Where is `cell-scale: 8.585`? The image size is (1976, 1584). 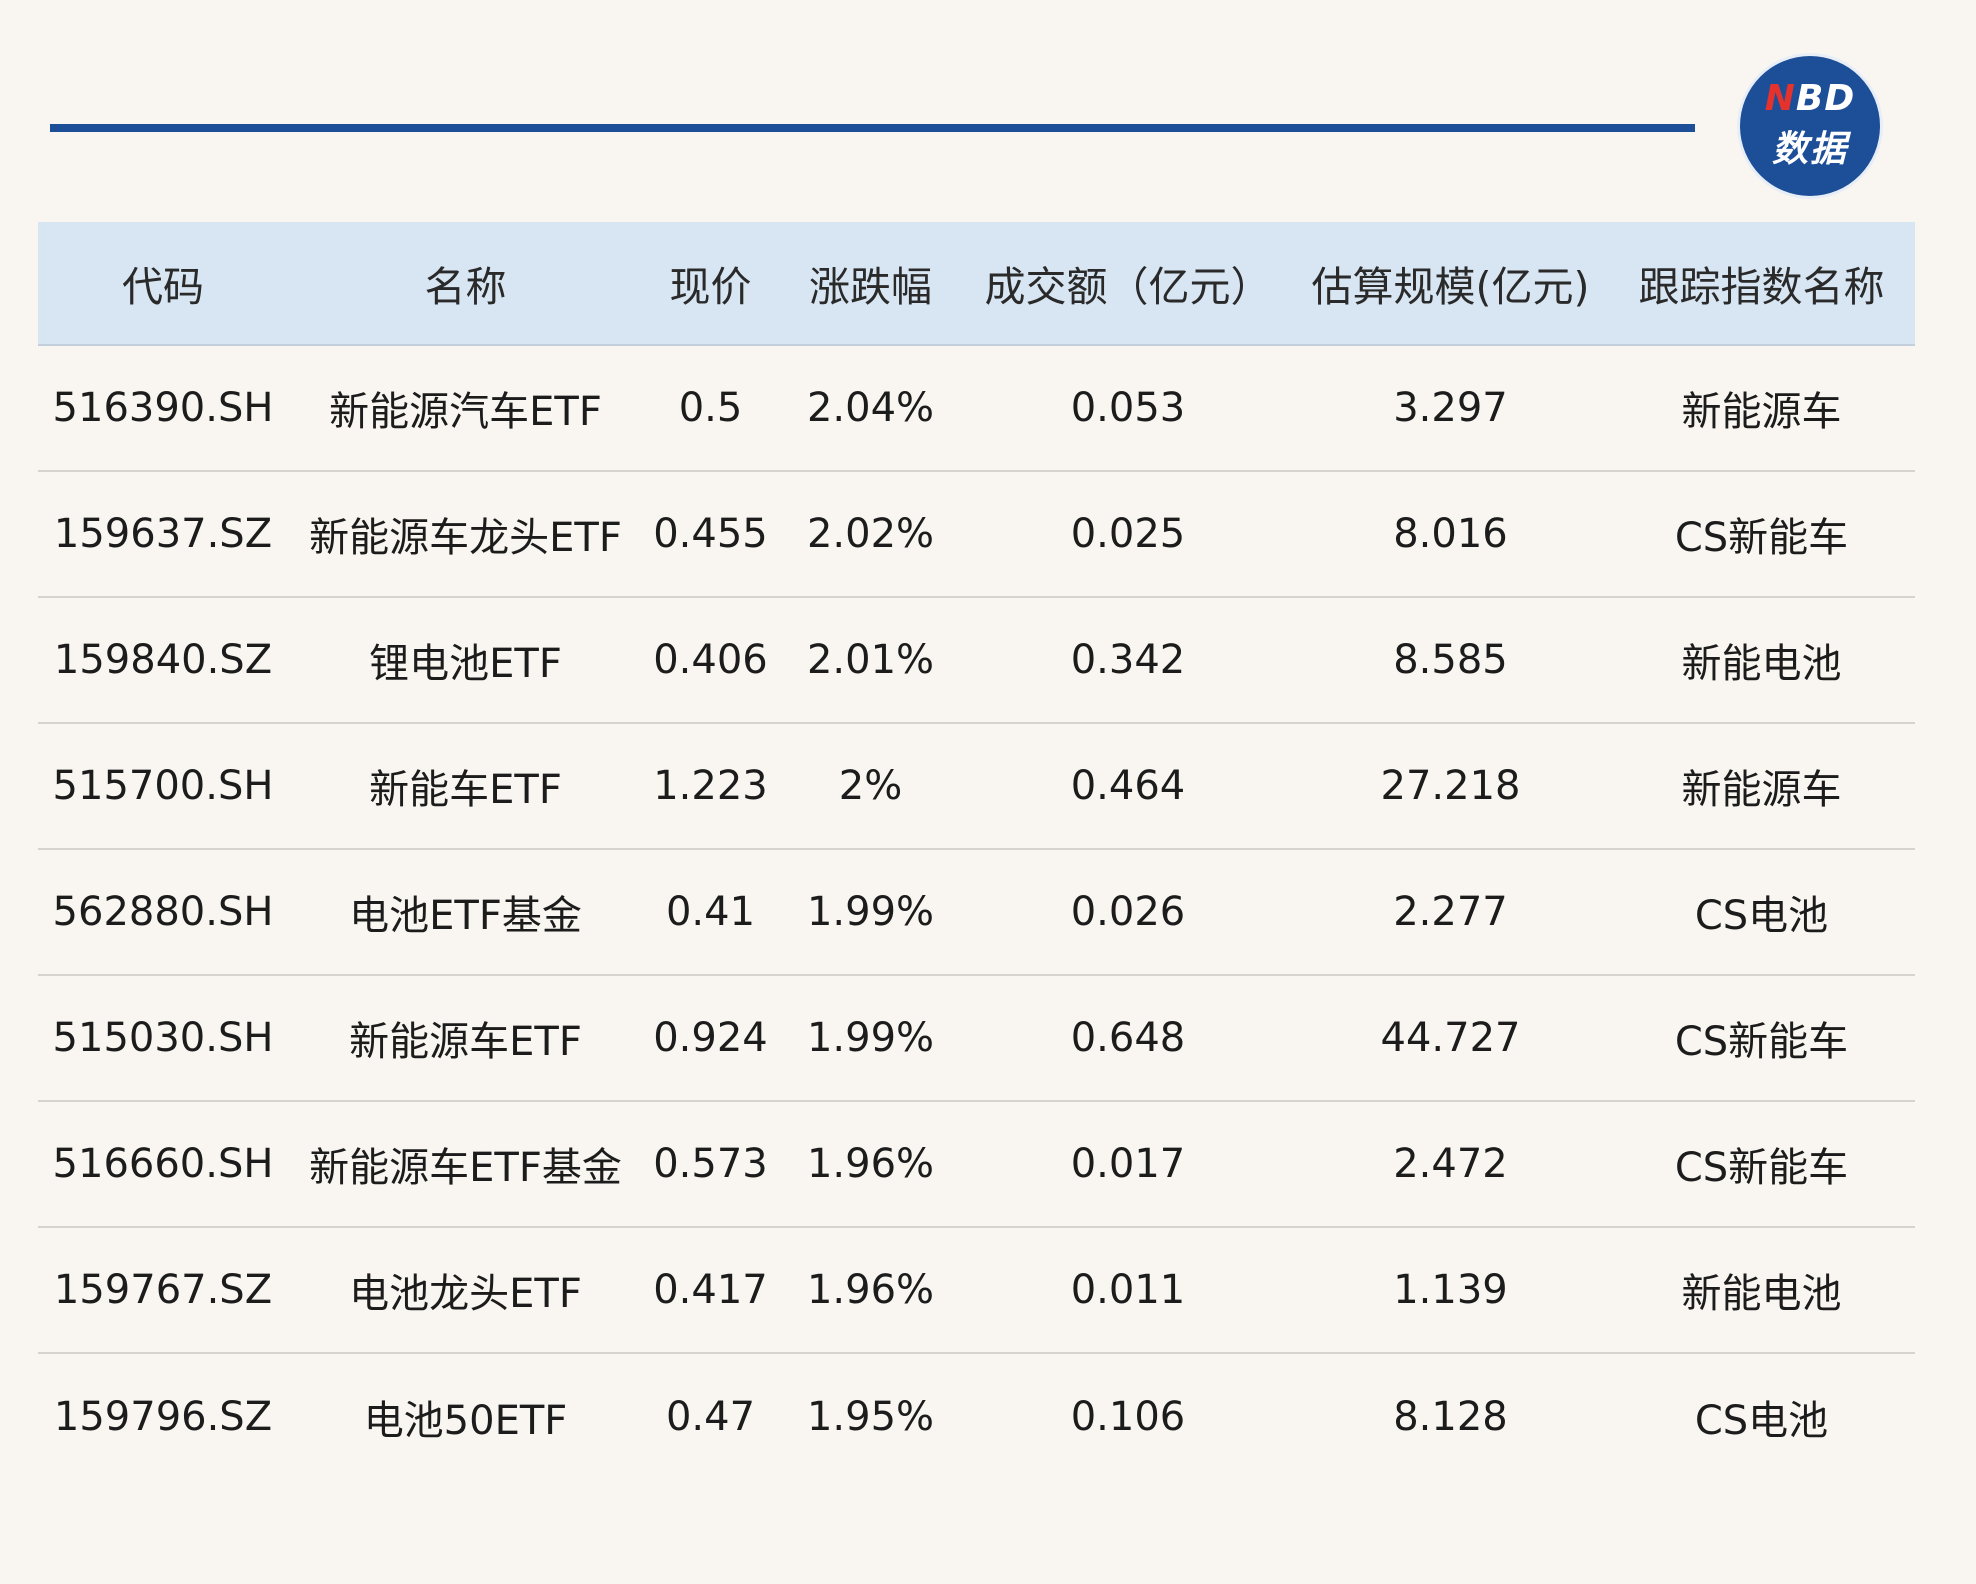 cell-scale: 8.585 is located at coordinates (1450, 660).